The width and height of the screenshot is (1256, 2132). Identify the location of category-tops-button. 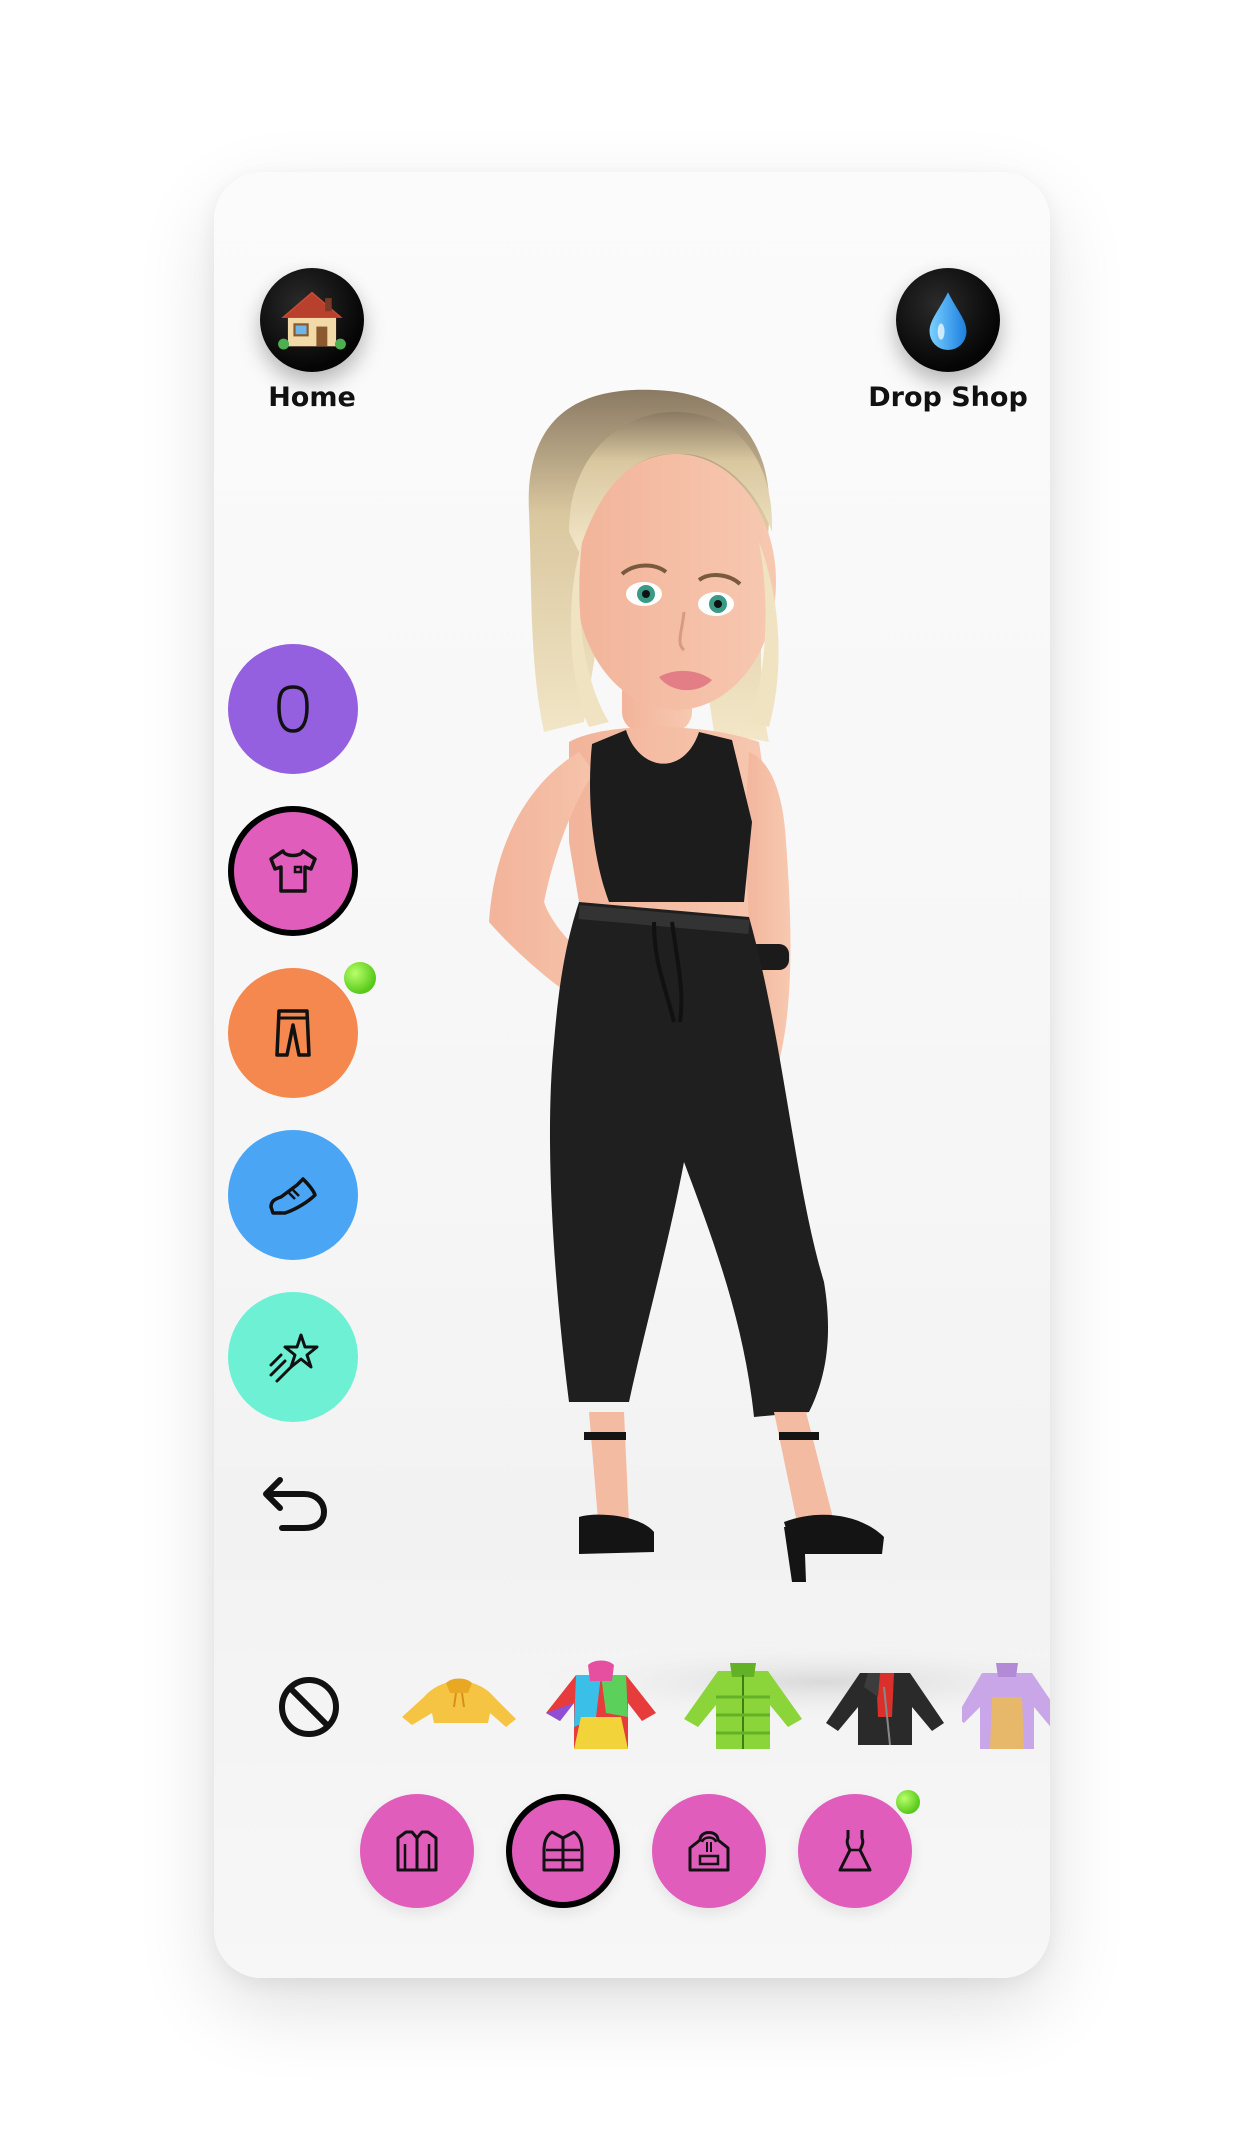
(293, 871).